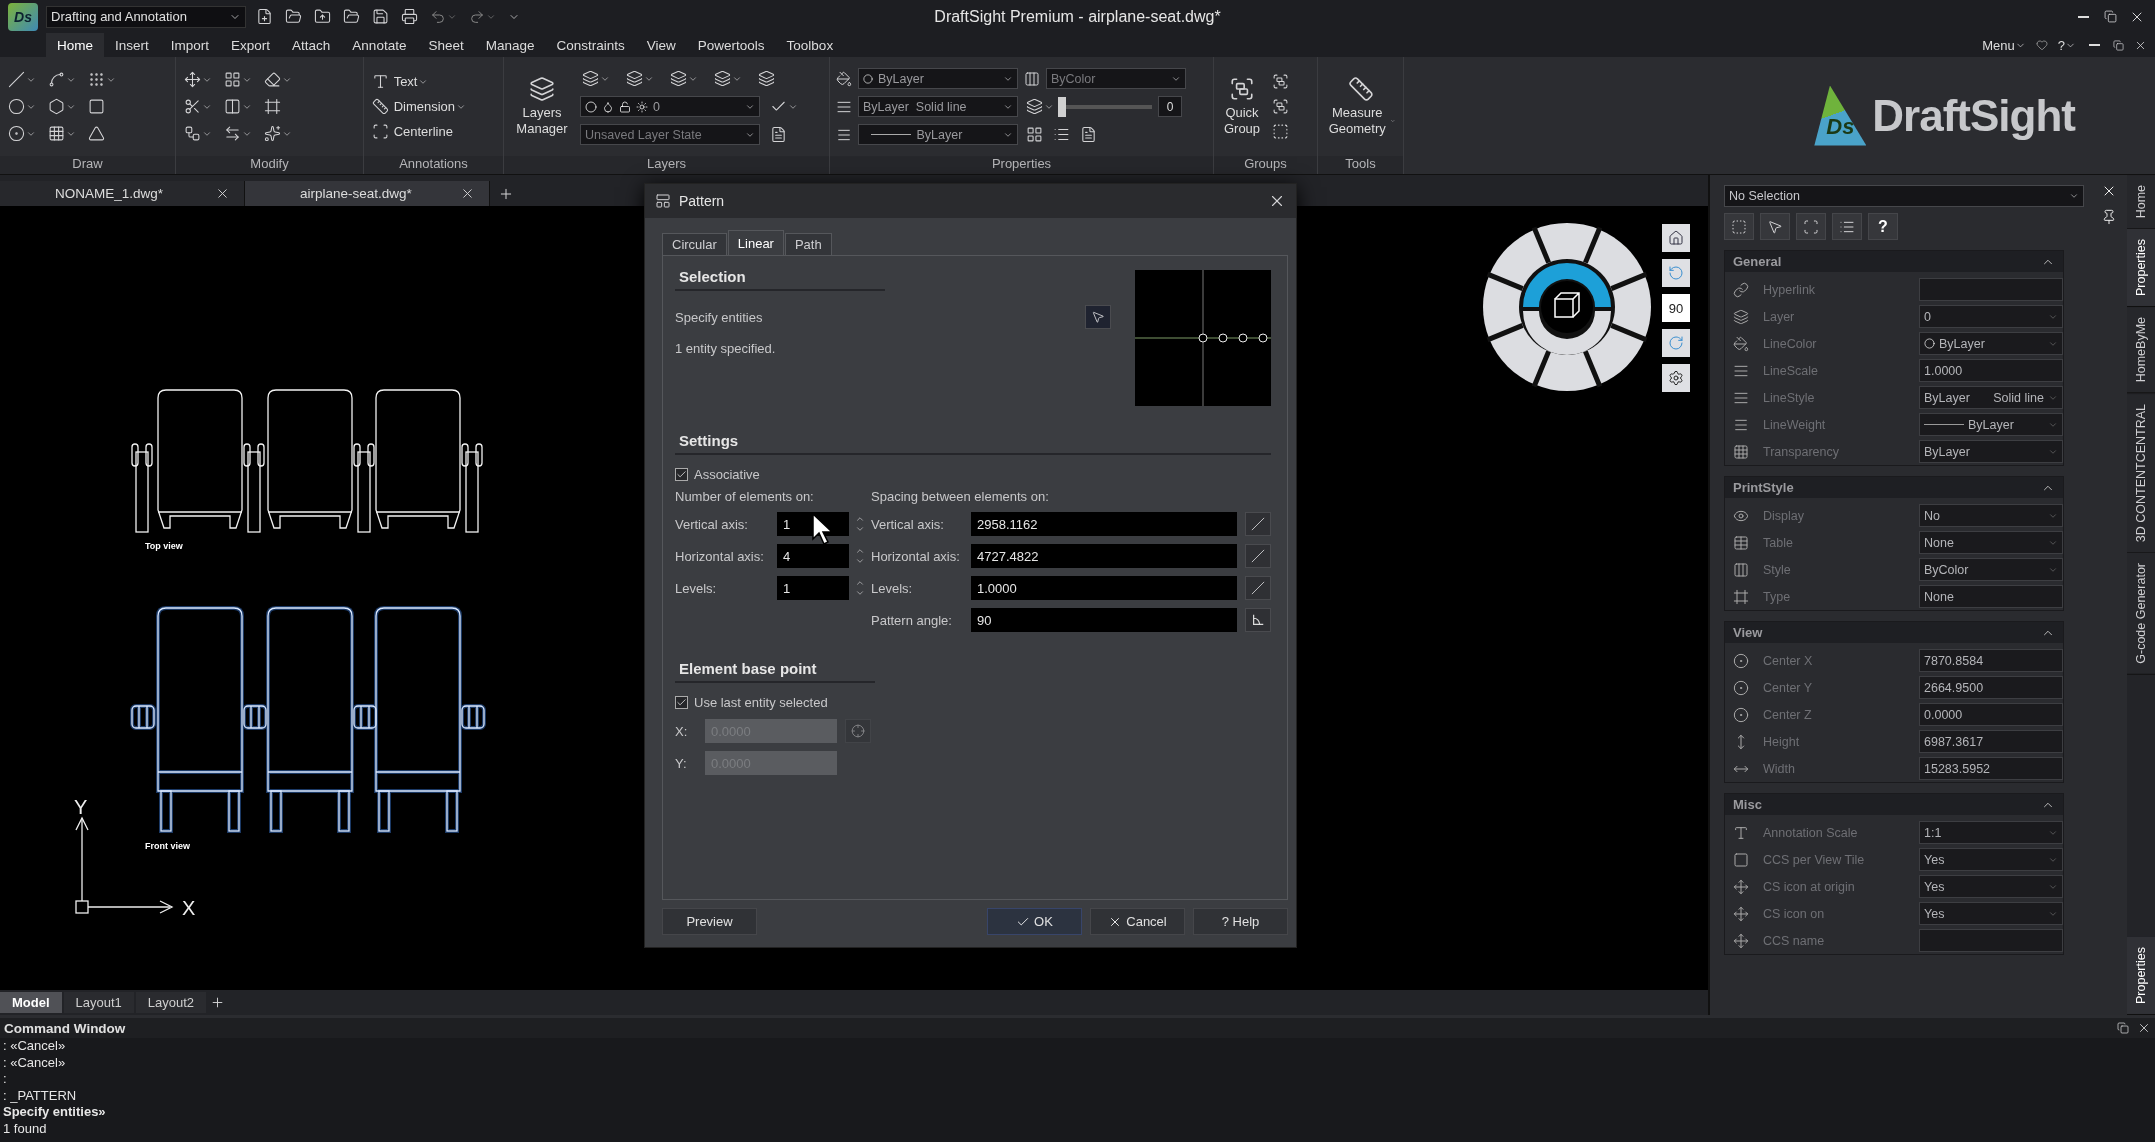 The height and width of the screenshot is (1142, 2155). What do you see at coordinates (1104, 556) in the screenshot?
I see `spacing-field: 4727.4822` at bounding box center [1104, 556].